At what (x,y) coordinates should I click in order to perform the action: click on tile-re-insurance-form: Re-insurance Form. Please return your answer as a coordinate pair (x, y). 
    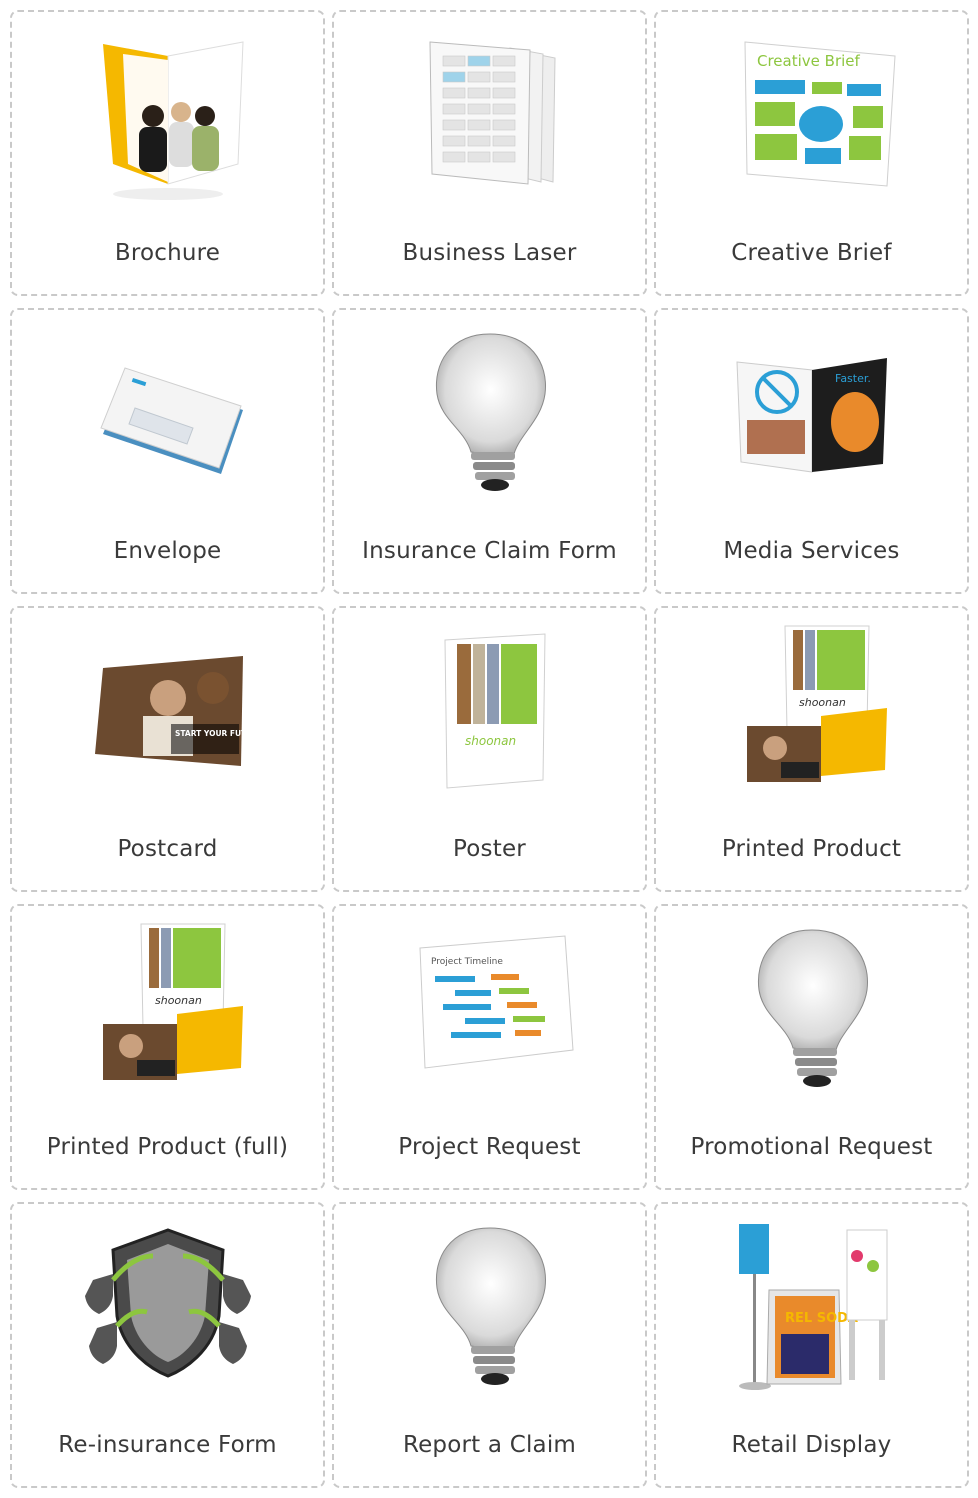
    Looking at the image, I should click on (167, 1345).